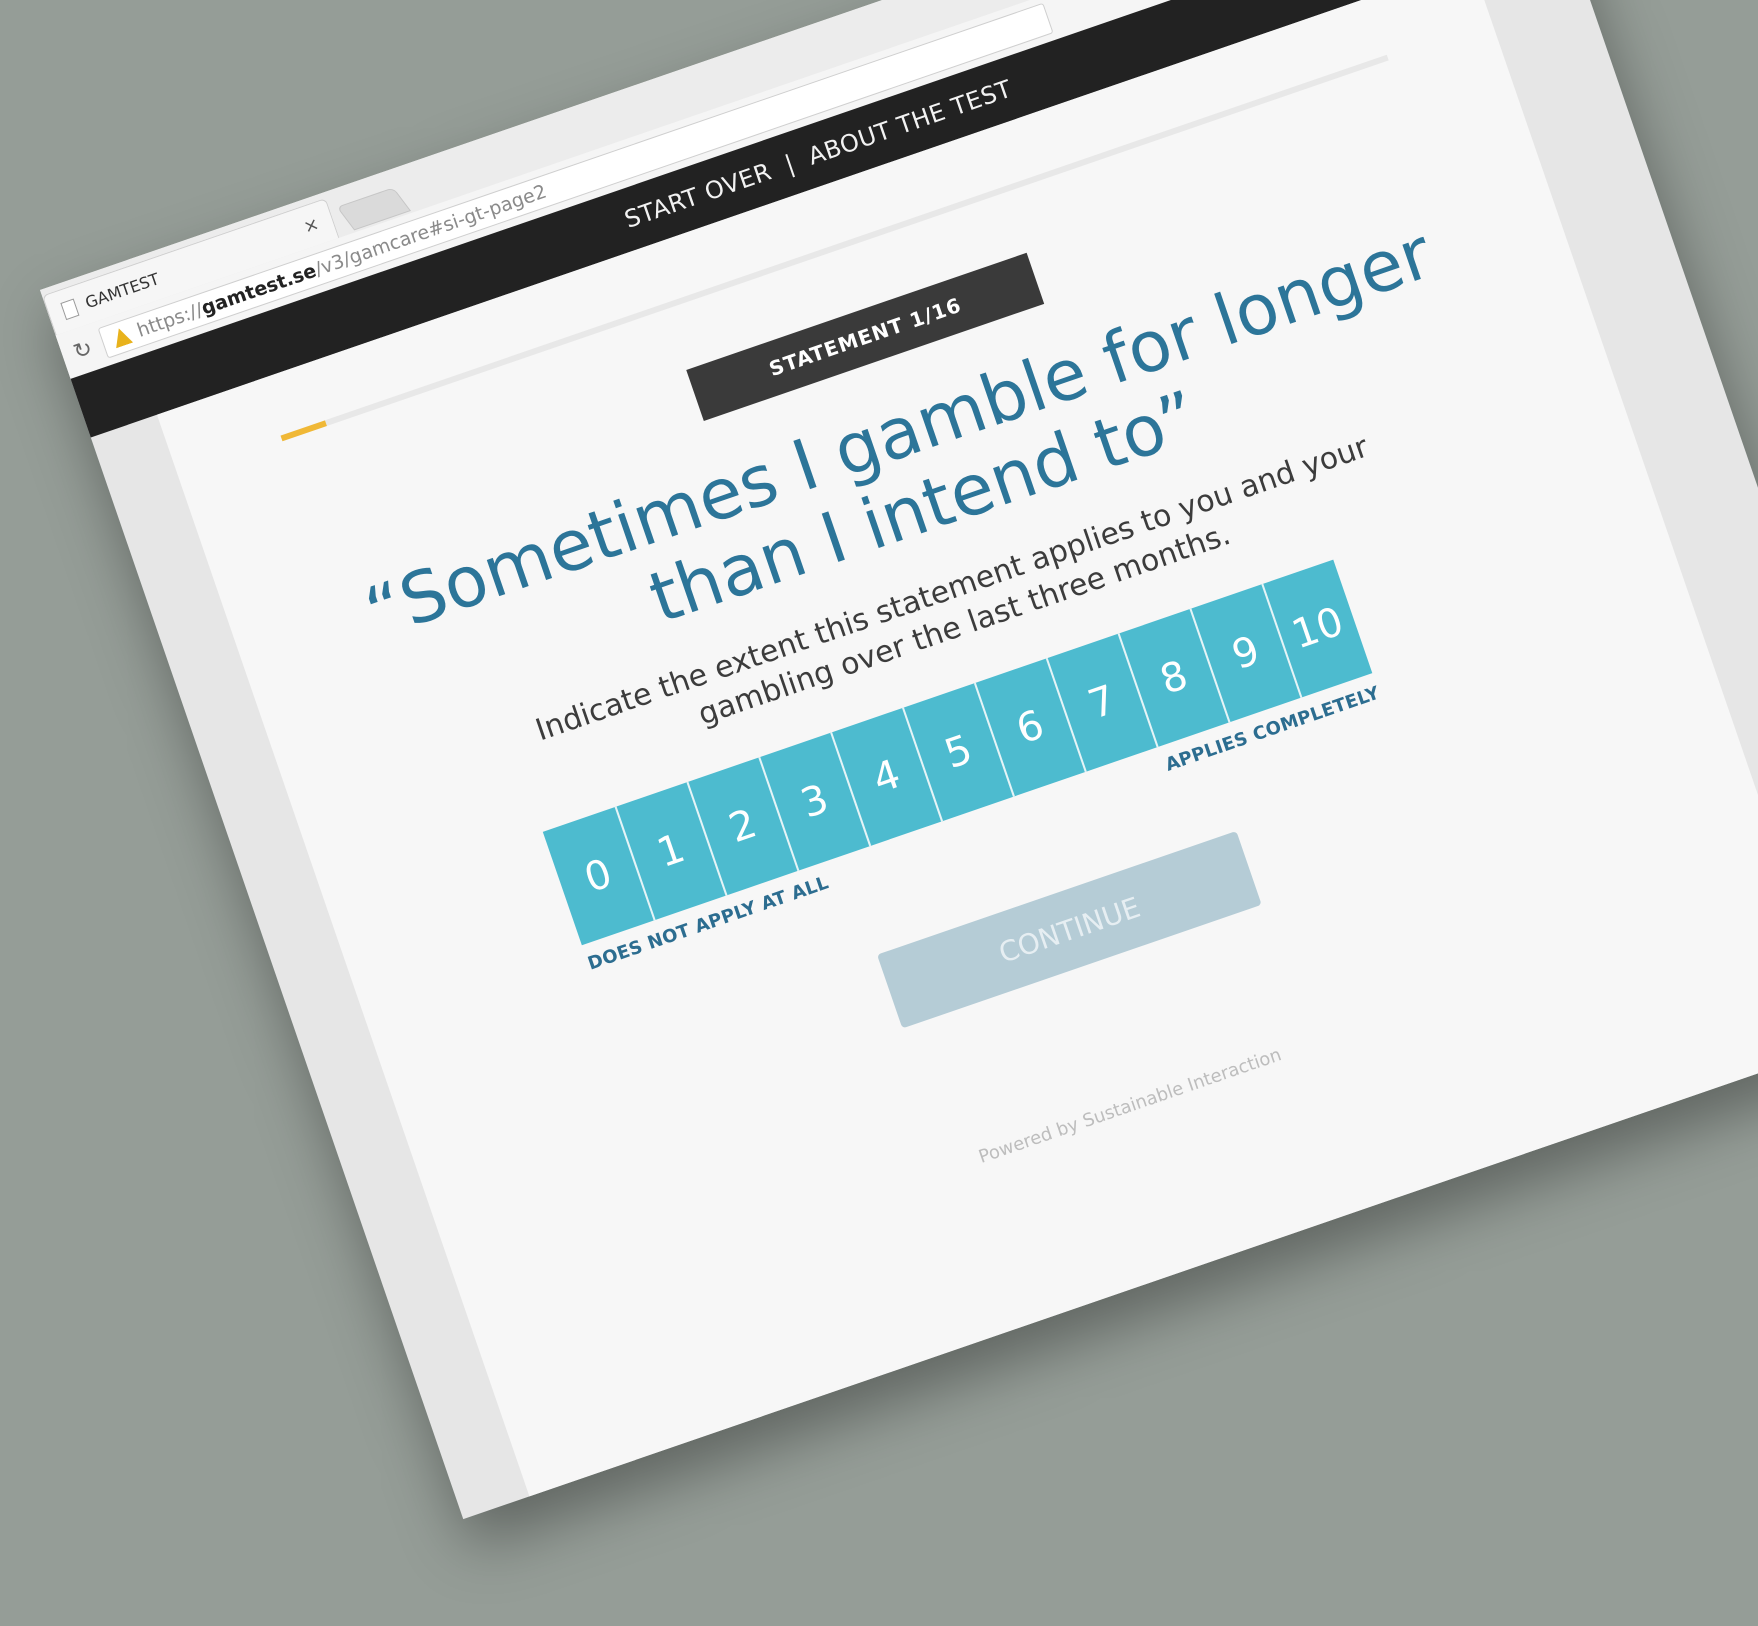 The height and width of the screenshot is (1626, 1758). Describe the element at coordinates (70, 309) in the screenshot. I see `document-icon` at that location.